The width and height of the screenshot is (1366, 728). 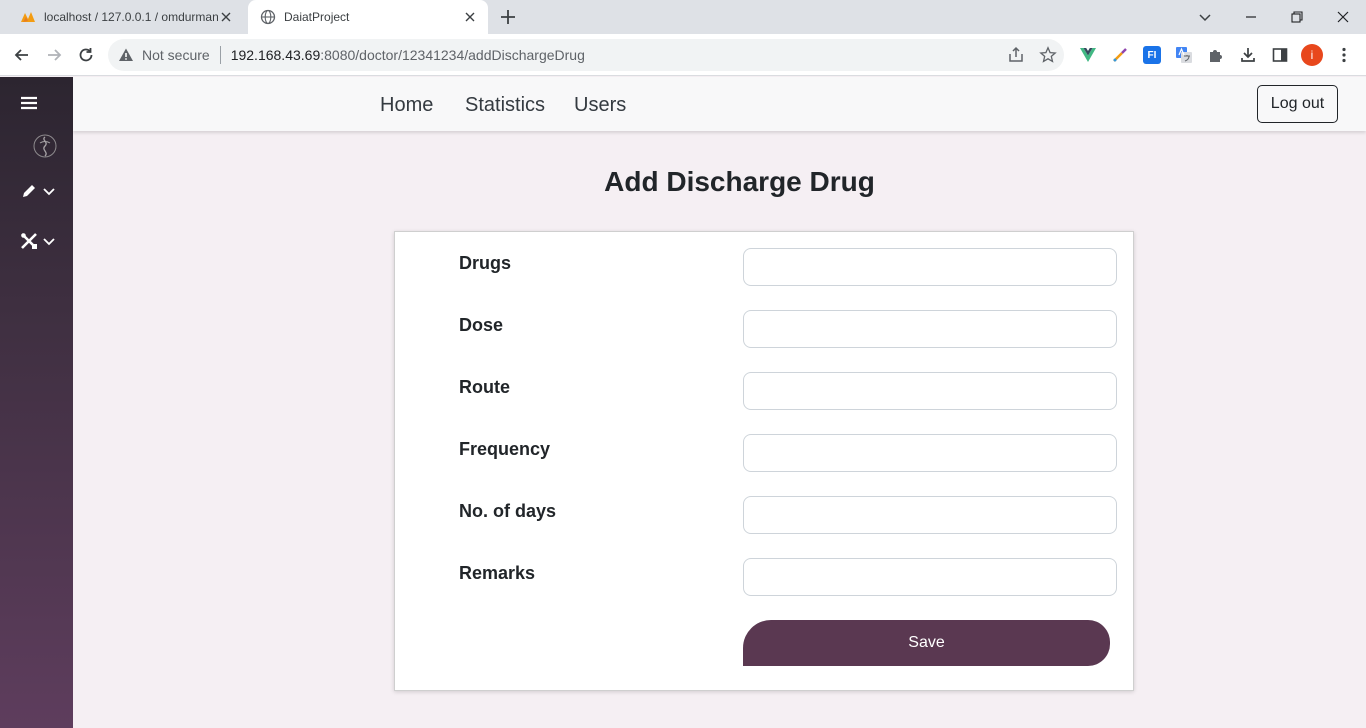 I want to click on color-picker-icon, so click(x=1120, y=55).